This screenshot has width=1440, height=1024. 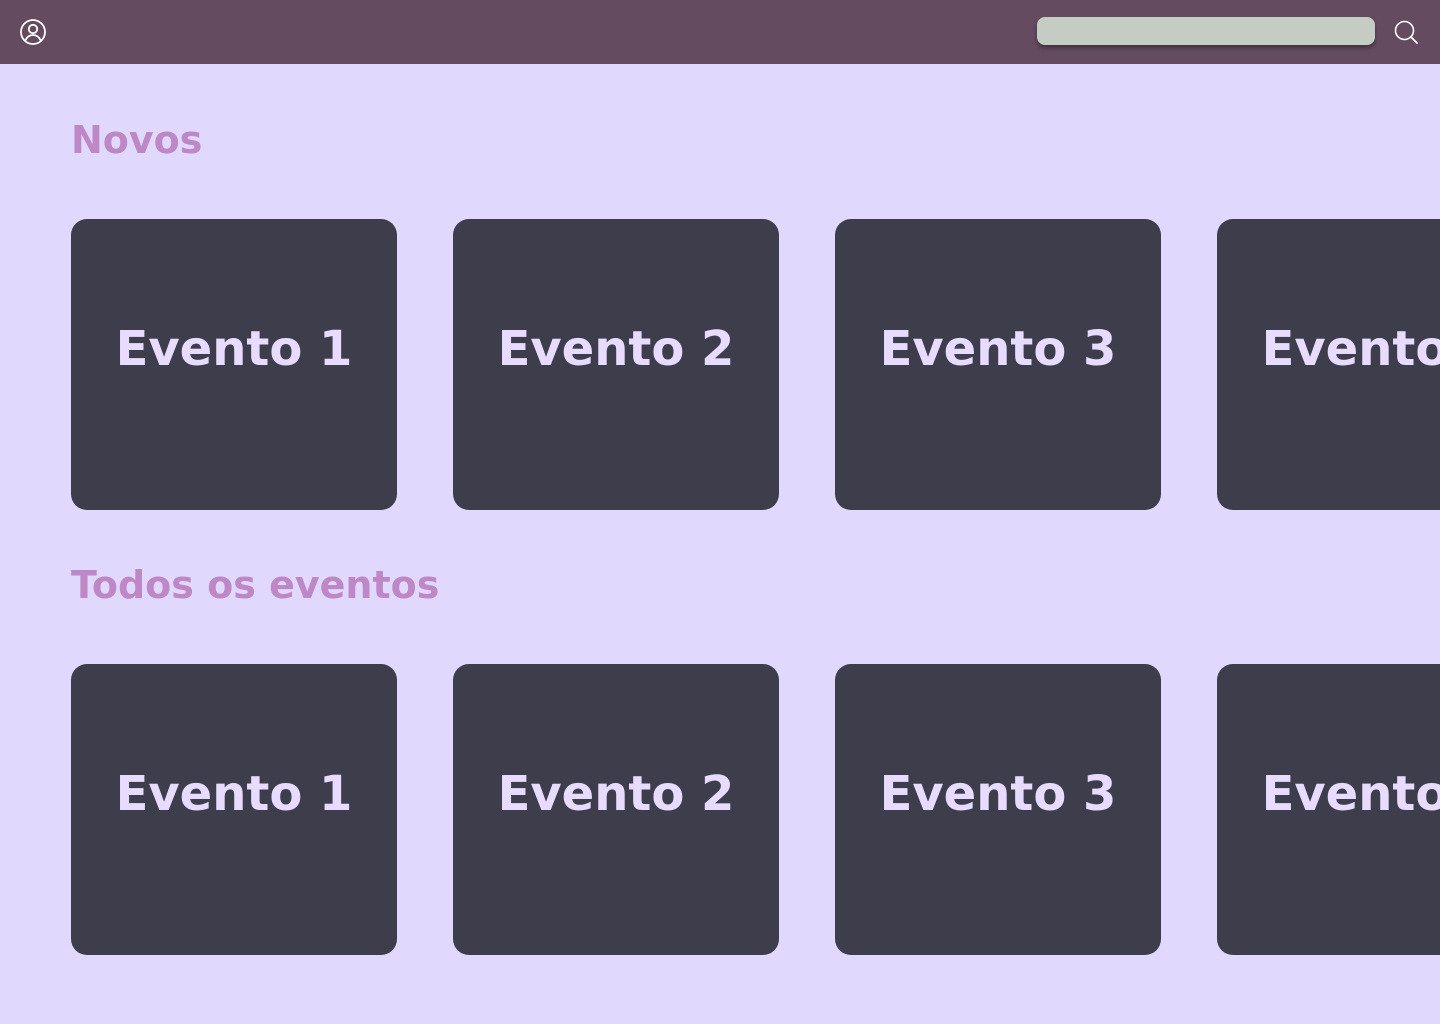 I want to click on user-circle-icon, so click(x=33, y=32).